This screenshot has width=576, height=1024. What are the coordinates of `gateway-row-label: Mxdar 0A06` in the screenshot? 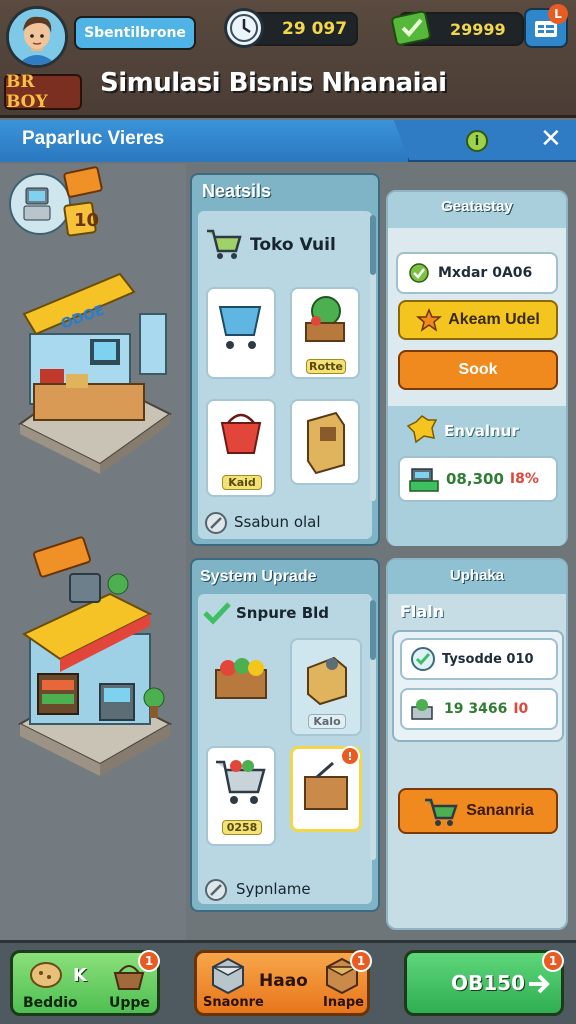 It's located at (485, 273).